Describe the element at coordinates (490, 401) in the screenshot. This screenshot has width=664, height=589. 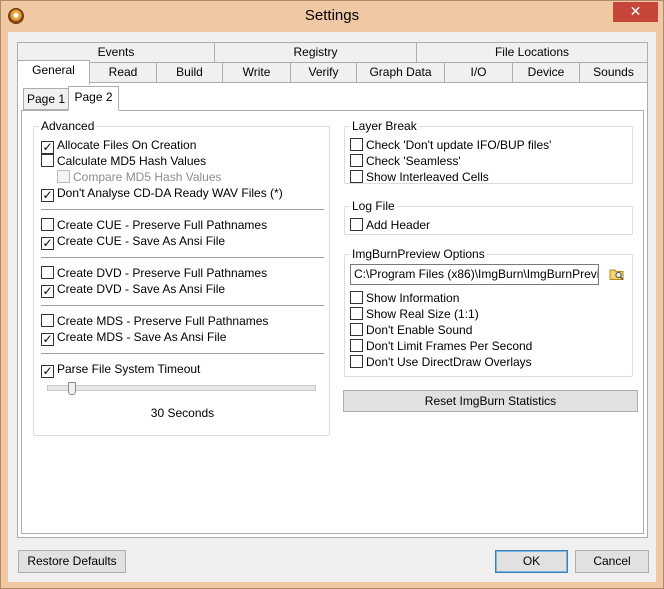
I see `reset-statistics-button: Reset ImgBurn Statistics` at that location.